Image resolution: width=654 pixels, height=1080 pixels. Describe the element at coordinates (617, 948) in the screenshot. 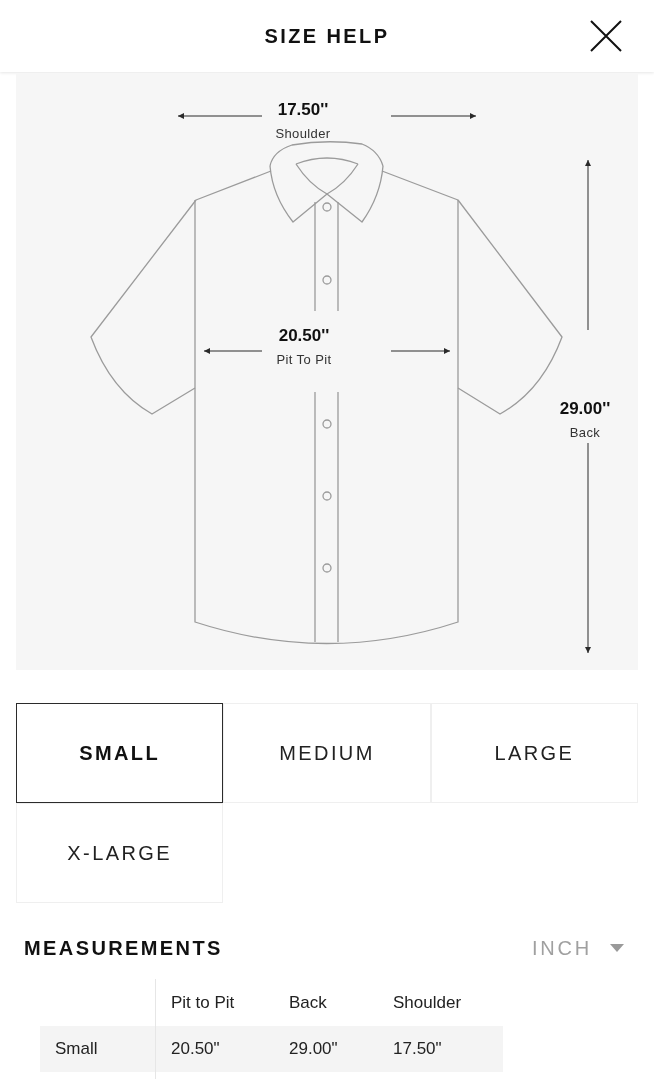

I see `caret-icon` at that location.